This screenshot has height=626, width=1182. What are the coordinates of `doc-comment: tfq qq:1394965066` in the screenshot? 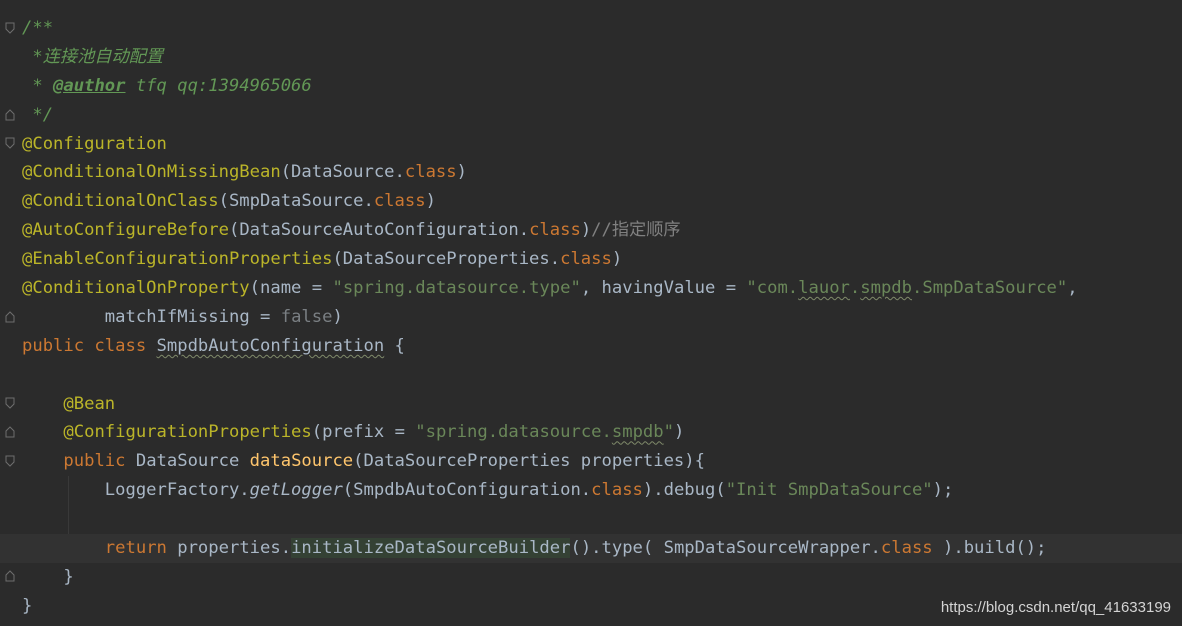 It's located at (218, 85).